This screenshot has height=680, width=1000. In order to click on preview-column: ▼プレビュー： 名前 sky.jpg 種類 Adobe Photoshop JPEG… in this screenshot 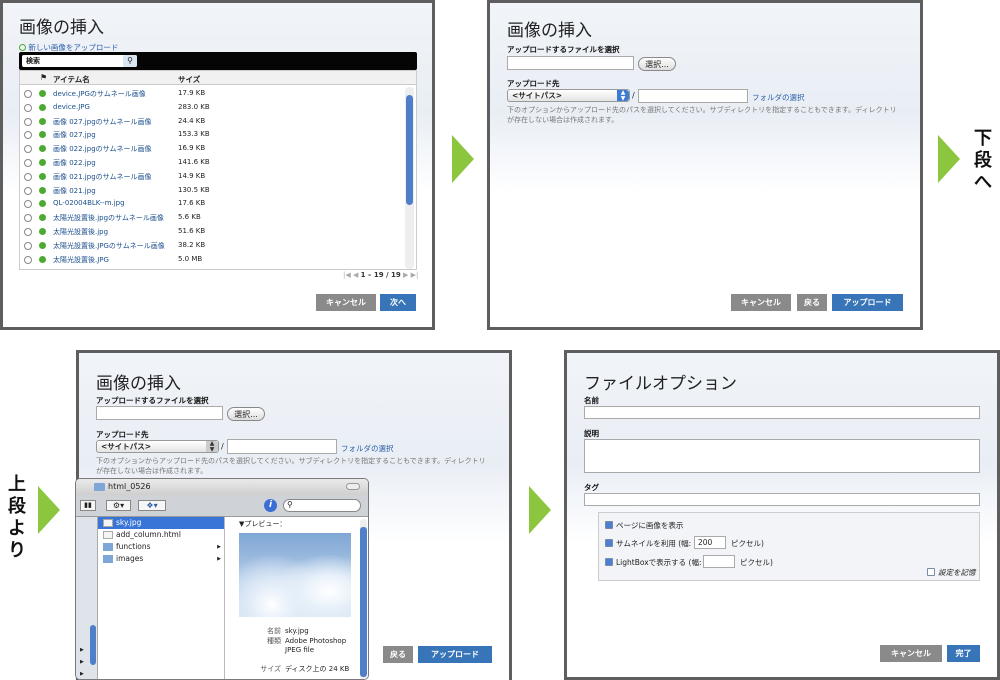, I will do `click(296, 598)`.